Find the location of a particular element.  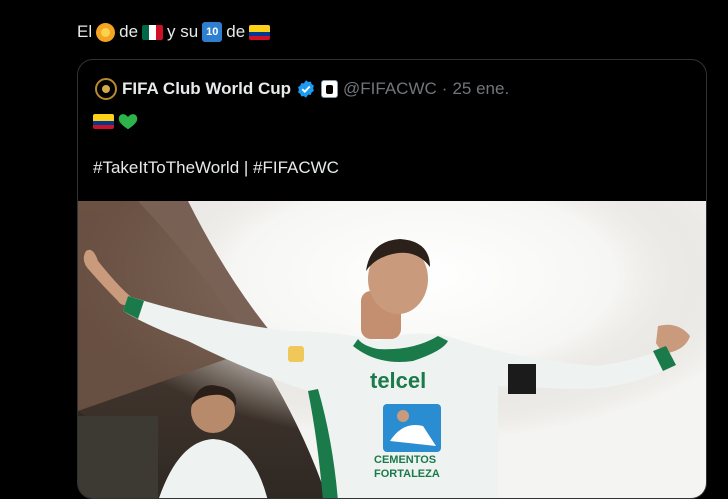

jersey-sponsor-cementos: CEMENTOS is located at coordinates (405, 460).